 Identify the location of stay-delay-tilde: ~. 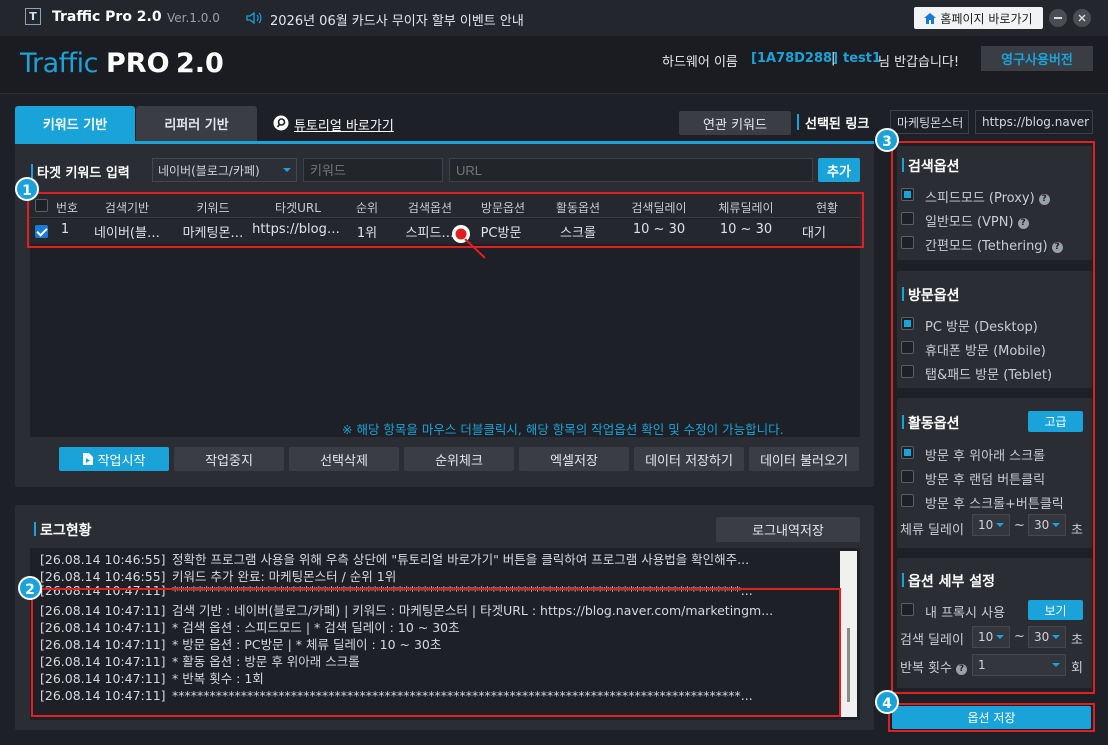
(1019, 525).